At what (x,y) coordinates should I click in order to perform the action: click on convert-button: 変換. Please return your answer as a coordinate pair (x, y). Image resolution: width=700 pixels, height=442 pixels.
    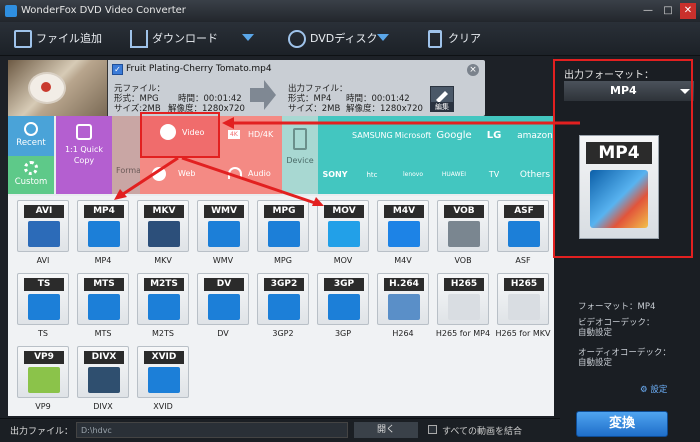
    Looking at the image, I should click on (622, 424).